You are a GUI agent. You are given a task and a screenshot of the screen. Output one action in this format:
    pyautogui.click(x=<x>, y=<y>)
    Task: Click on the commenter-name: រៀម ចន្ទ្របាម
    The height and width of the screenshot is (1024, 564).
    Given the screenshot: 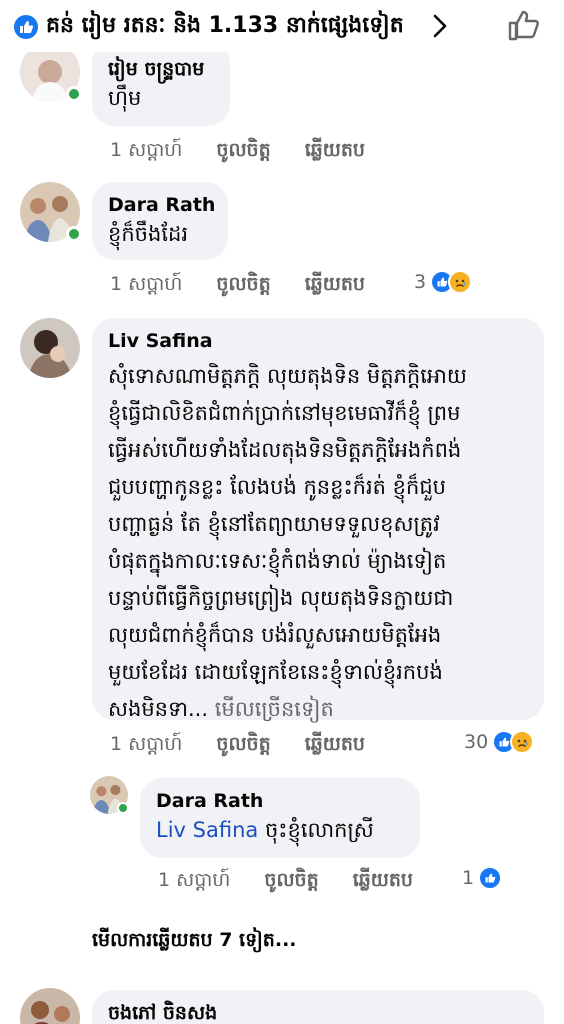 What is the action you would take?
    pyautogui.click(x=161, y=69)
    